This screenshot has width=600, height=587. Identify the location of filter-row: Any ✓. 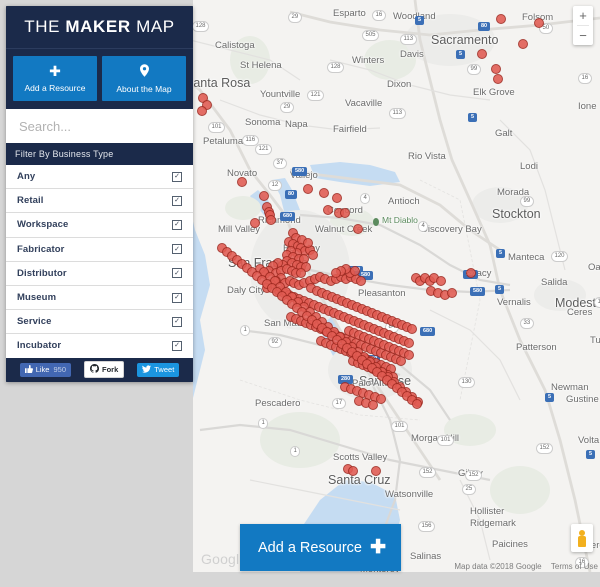
(99, 177).